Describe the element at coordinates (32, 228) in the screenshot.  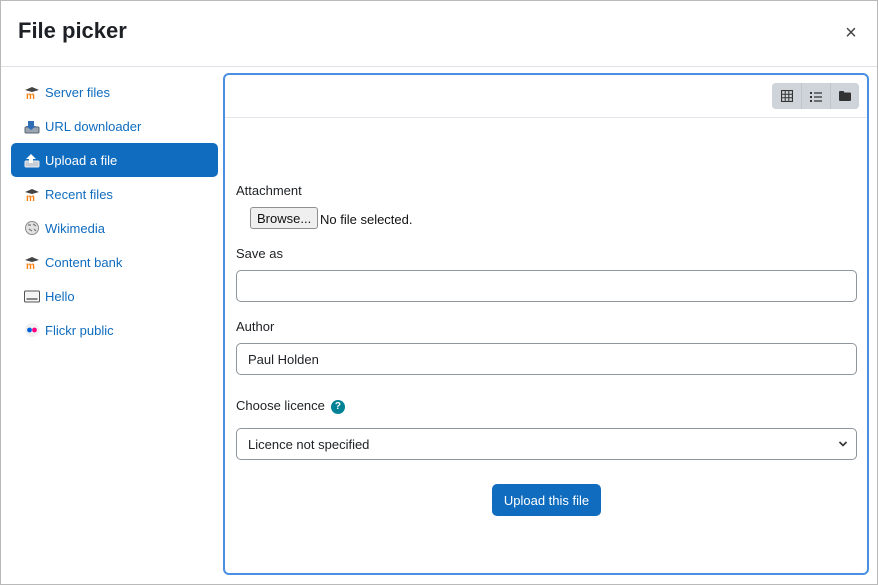
I see `wikimedia-globe-icon` at that location.